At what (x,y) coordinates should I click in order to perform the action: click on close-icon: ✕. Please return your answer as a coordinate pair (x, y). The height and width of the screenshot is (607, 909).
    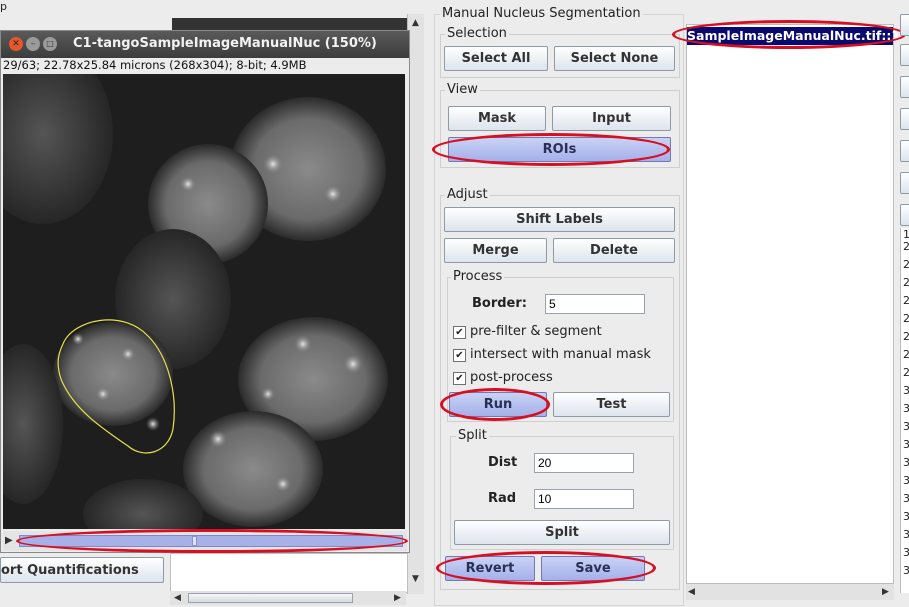
    Looking at the image, I should click on (16, 44).